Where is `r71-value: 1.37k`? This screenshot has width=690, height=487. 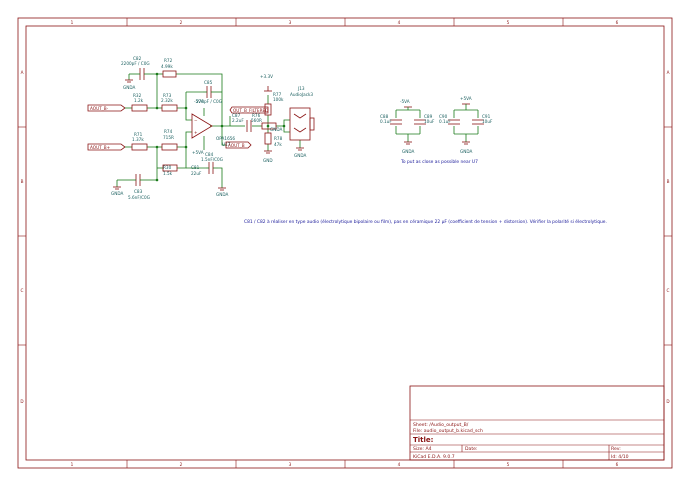 r71-value: 1.37k is located at coordinates (138, 139).